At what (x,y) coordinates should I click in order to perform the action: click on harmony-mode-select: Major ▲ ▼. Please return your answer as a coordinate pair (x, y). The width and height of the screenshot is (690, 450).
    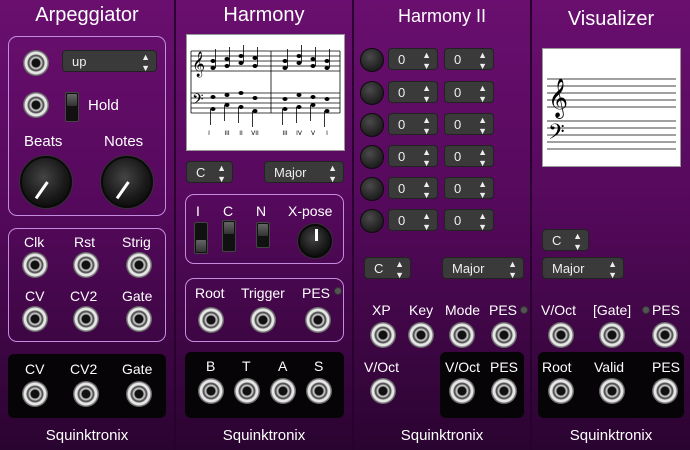
    Looking at the image, I should click on (304, 172).